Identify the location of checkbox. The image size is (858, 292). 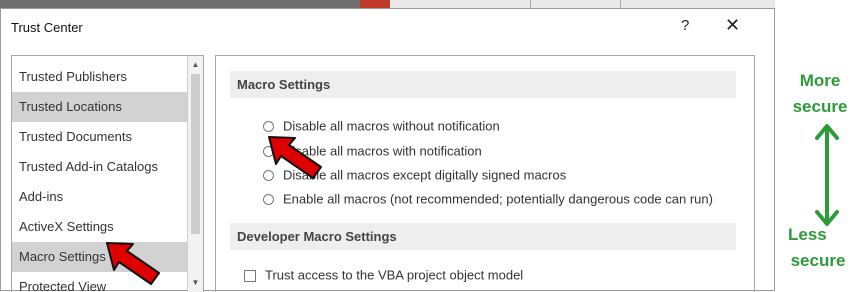
(250, 275).